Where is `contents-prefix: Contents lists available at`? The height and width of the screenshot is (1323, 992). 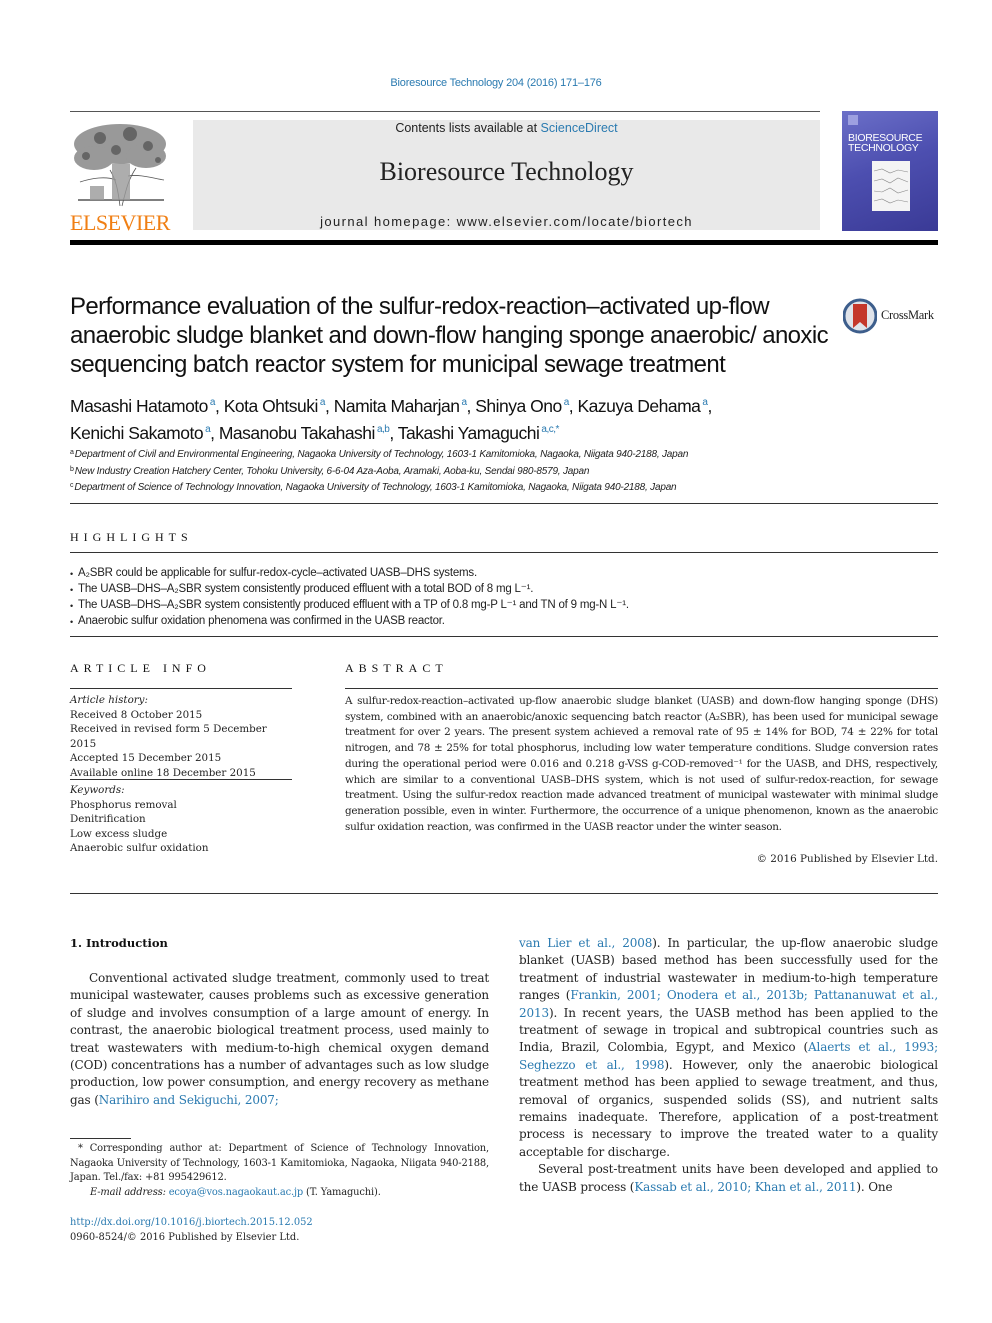
contents-prefix: Contents lists available at is located at coordinates (468, 128).